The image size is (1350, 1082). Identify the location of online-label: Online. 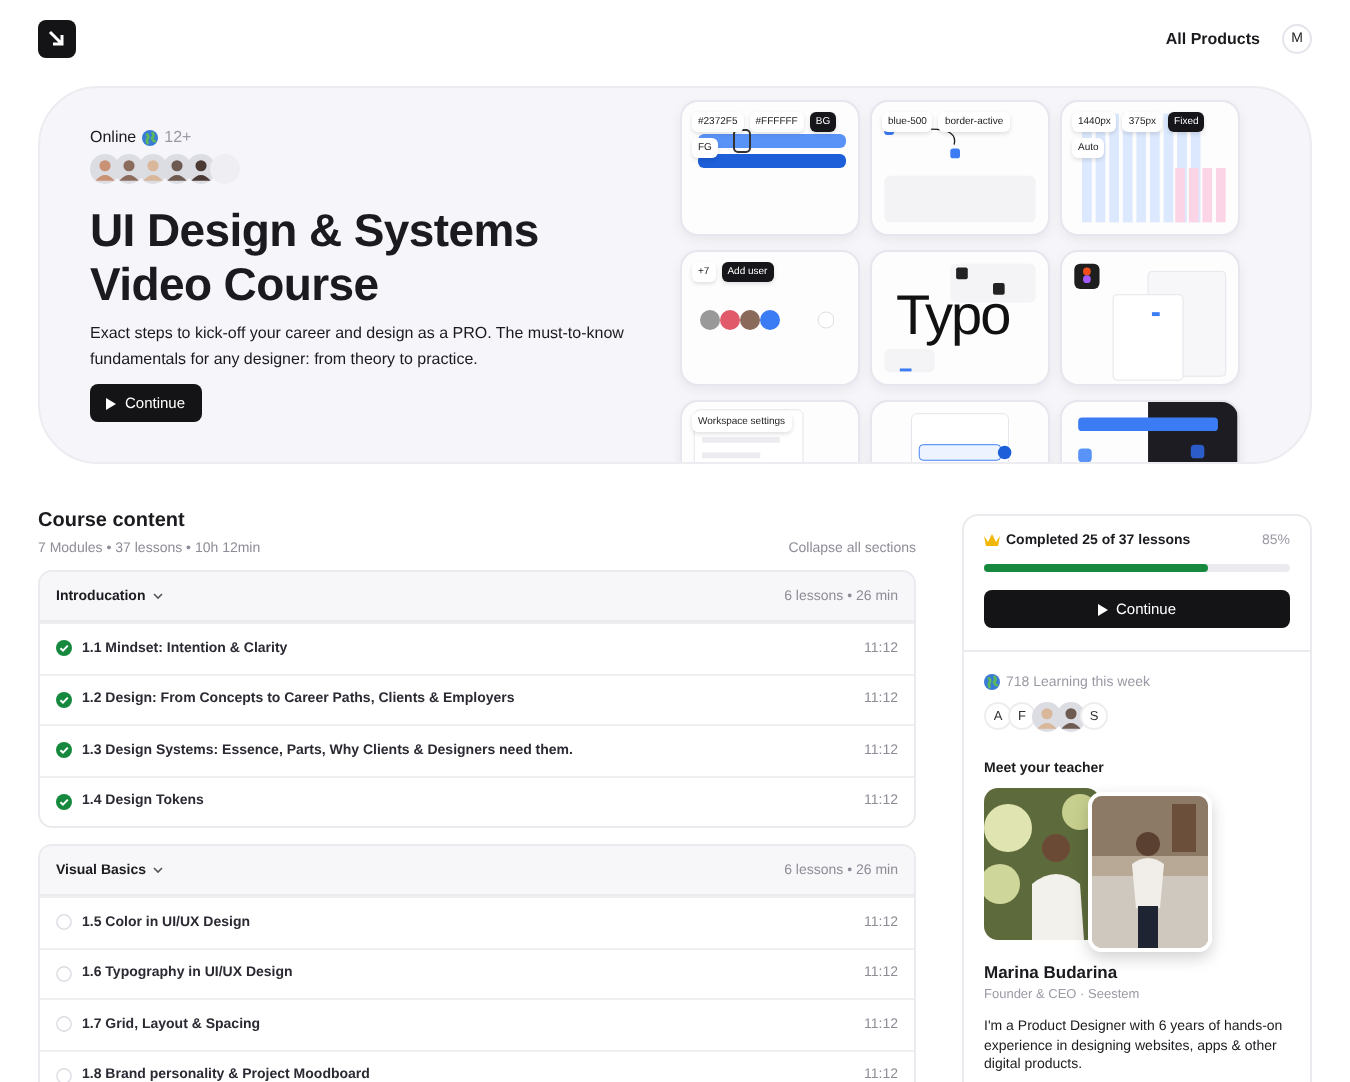
(113, 137).